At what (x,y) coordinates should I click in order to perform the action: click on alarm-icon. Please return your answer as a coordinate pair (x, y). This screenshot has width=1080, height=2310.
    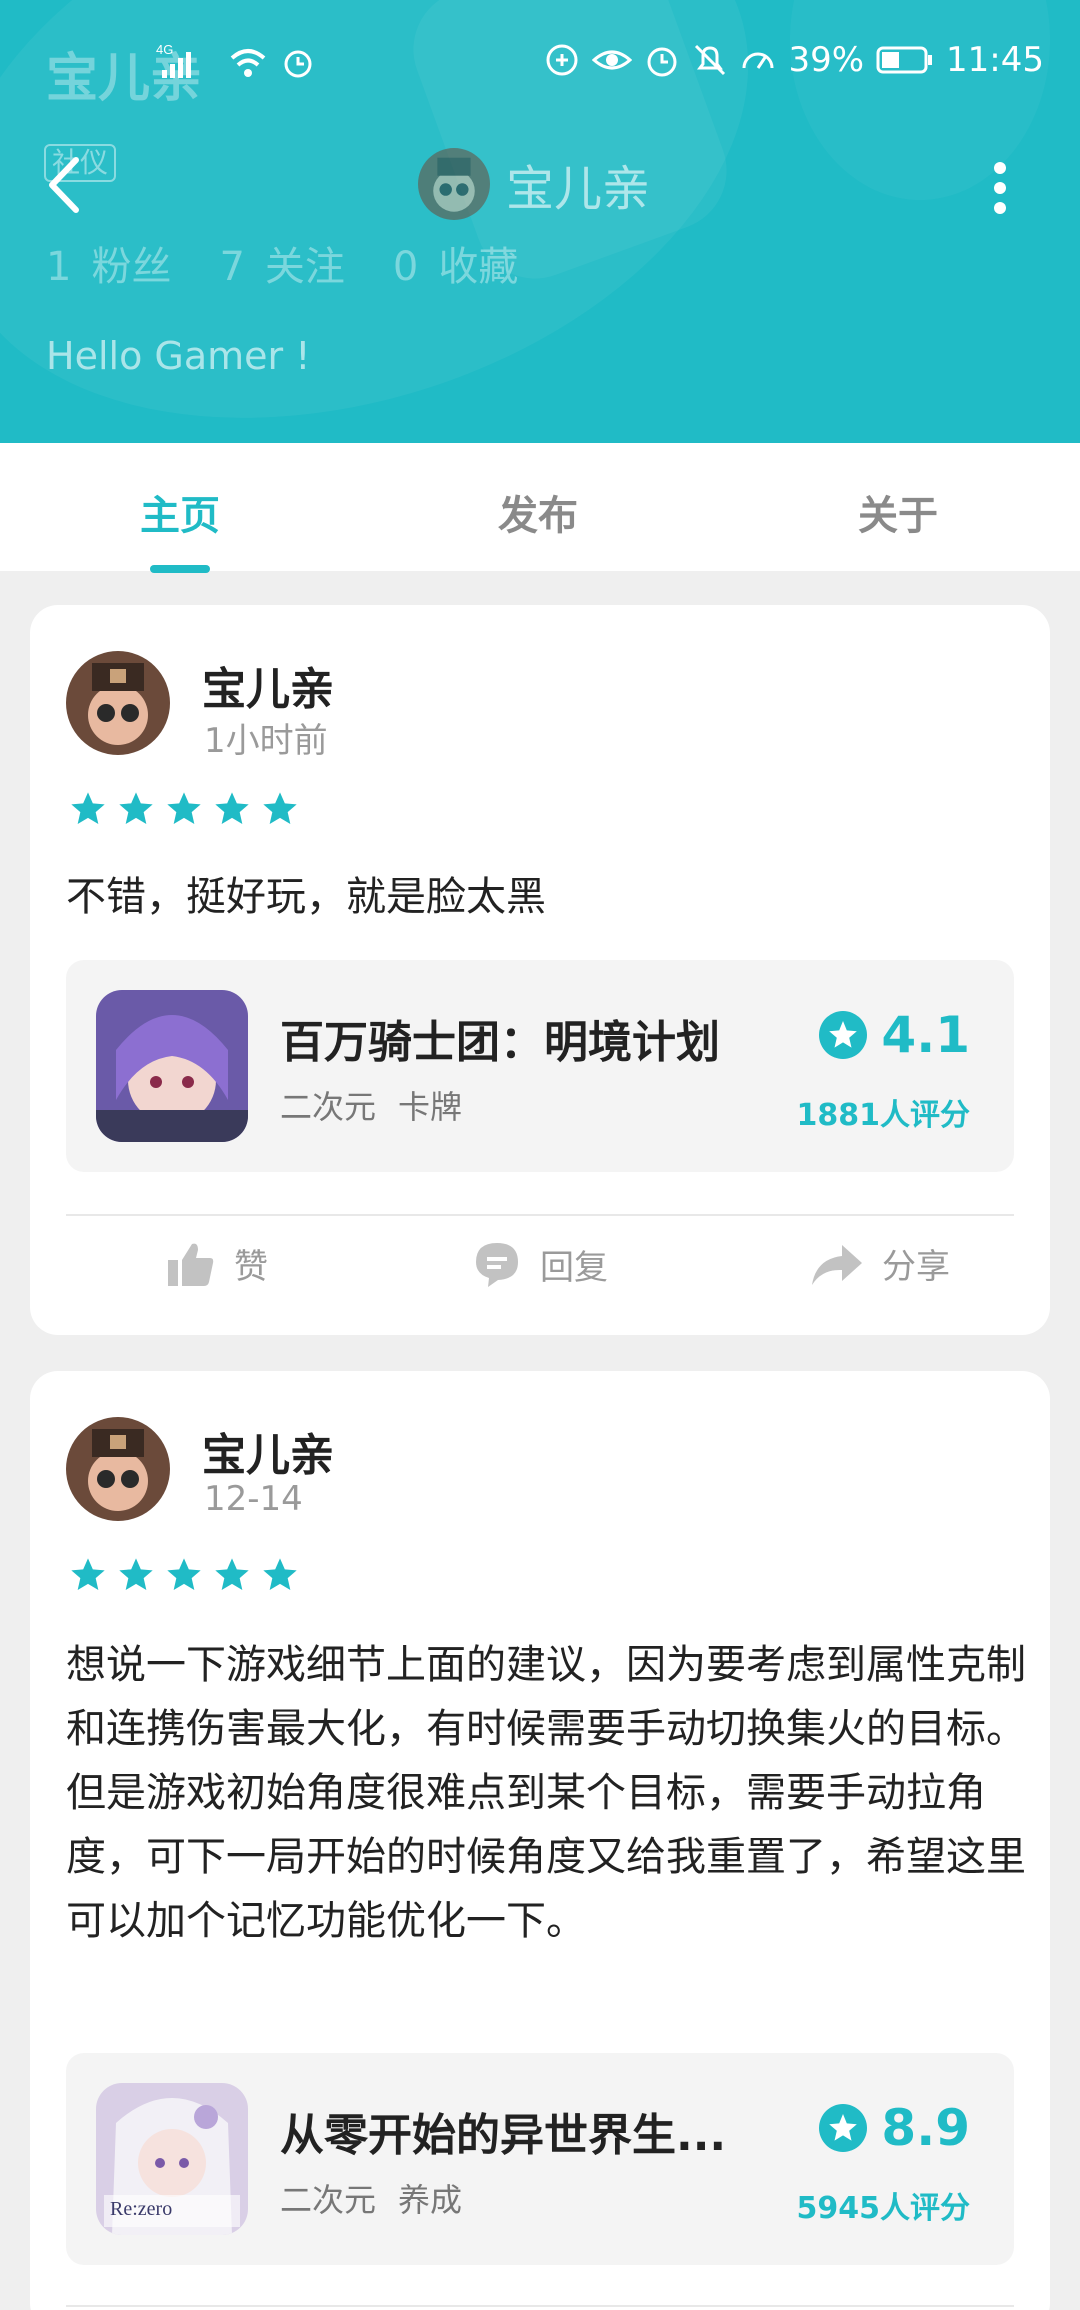
    Looking at the image, I should click on (662, 60).